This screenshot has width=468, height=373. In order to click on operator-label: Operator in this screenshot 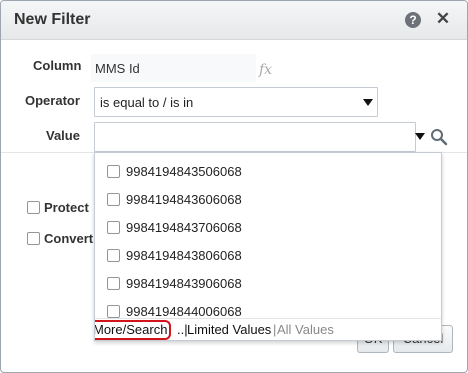, I will do `click(52, 100)`.